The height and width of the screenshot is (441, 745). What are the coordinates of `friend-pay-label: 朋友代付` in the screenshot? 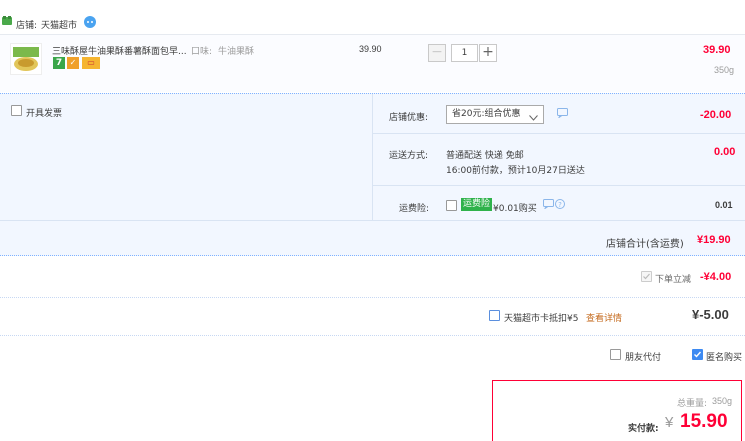 It's located at (643, 358).